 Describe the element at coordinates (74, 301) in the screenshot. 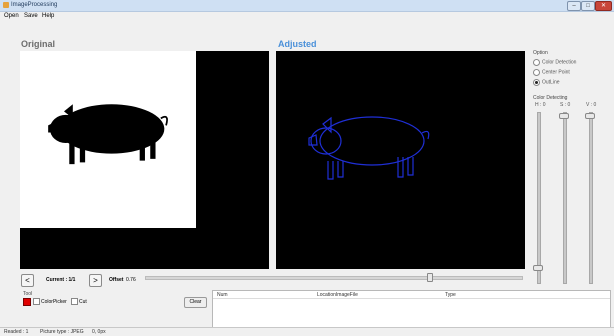

I see `cut-checkbox-box` at that location.